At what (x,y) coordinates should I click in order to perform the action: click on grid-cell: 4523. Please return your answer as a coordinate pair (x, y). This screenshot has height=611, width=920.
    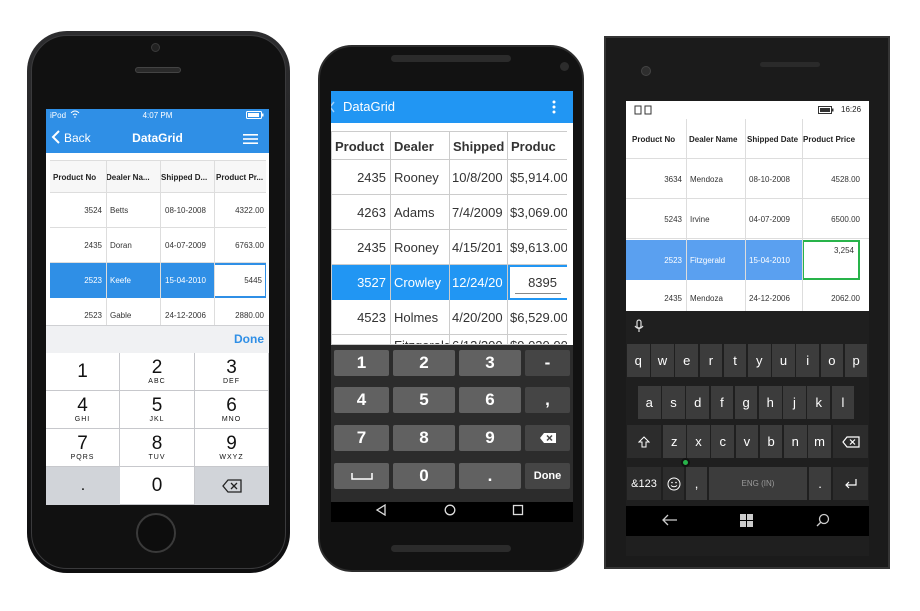
    Looking at the image, I should click on (359, 317).